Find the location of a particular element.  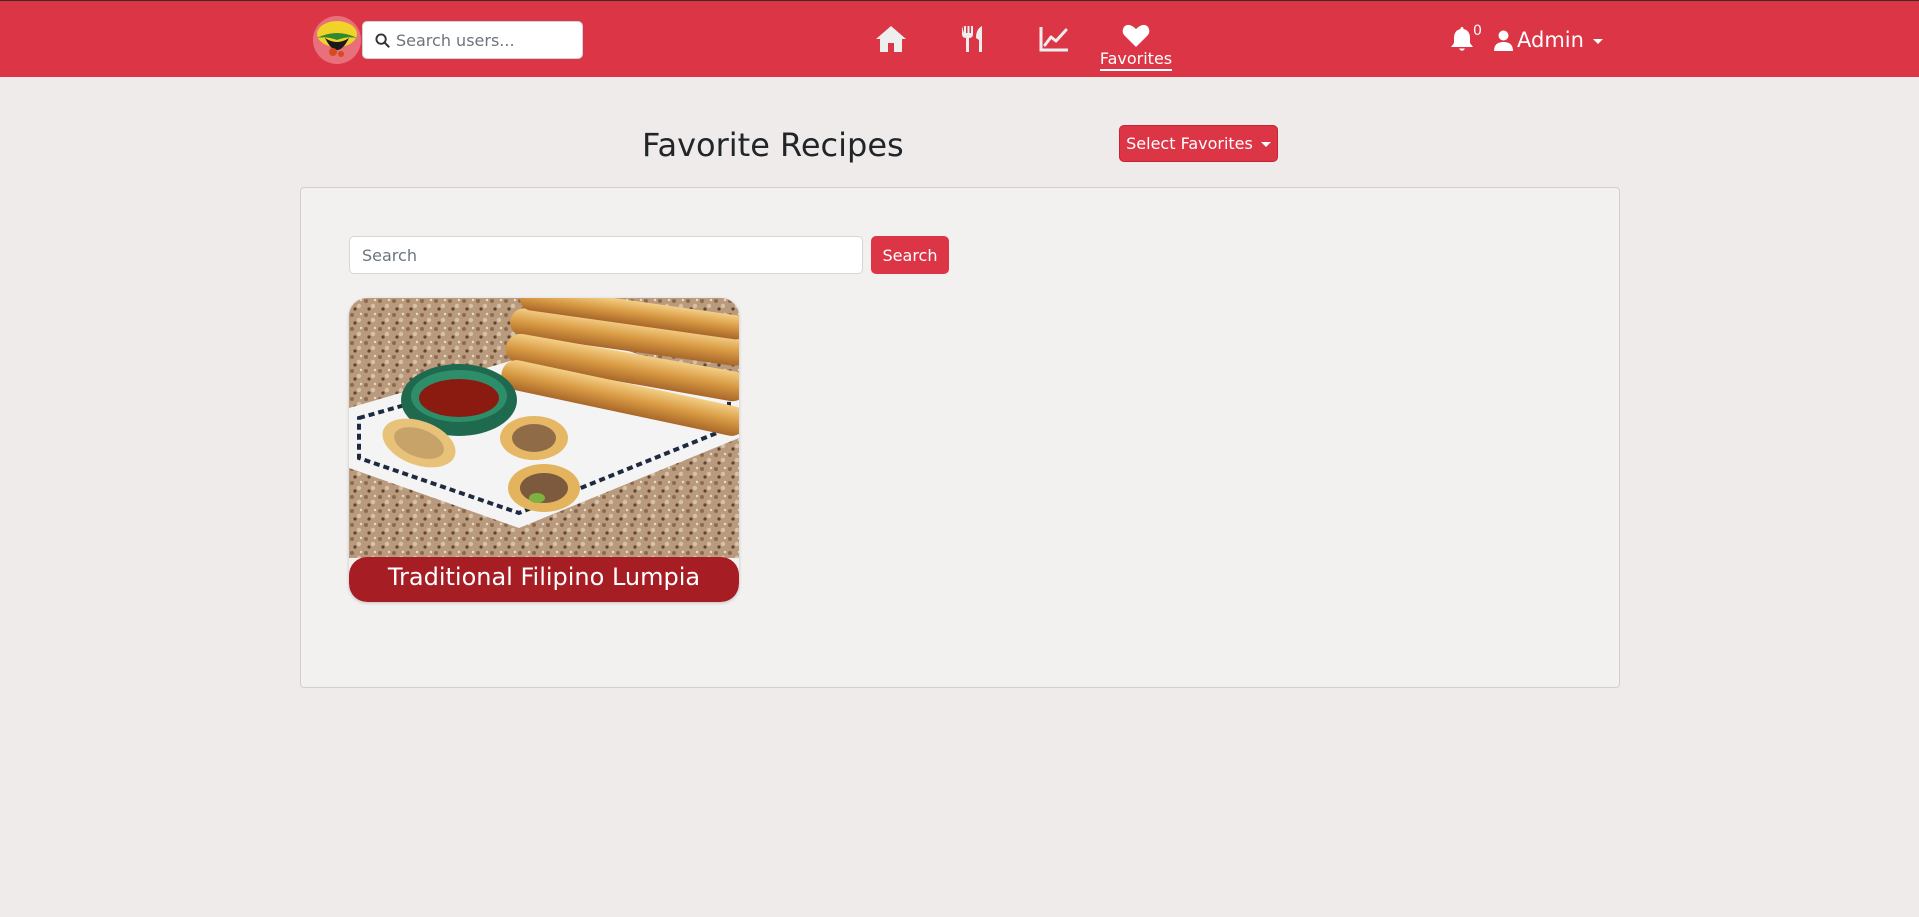

navbar: Search users... Favorites 0 Admin is located at coordinates (959, 38).